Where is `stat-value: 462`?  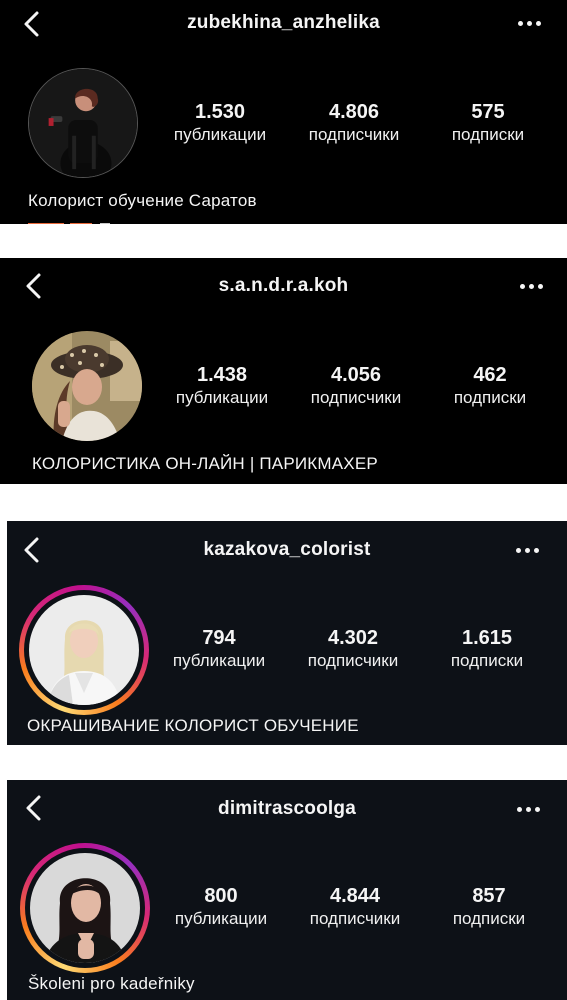 stat-value: 462 is located at coordinates (490, 375).